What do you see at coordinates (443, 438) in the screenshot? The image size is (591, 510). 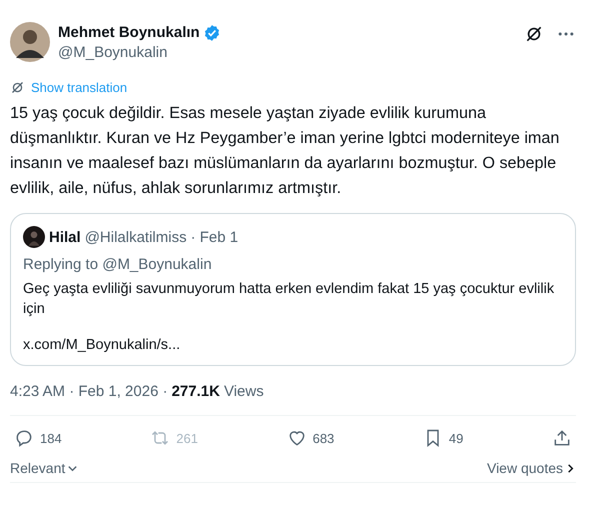 I see `bookmark-button: 49` at bounding box center [443, 438].